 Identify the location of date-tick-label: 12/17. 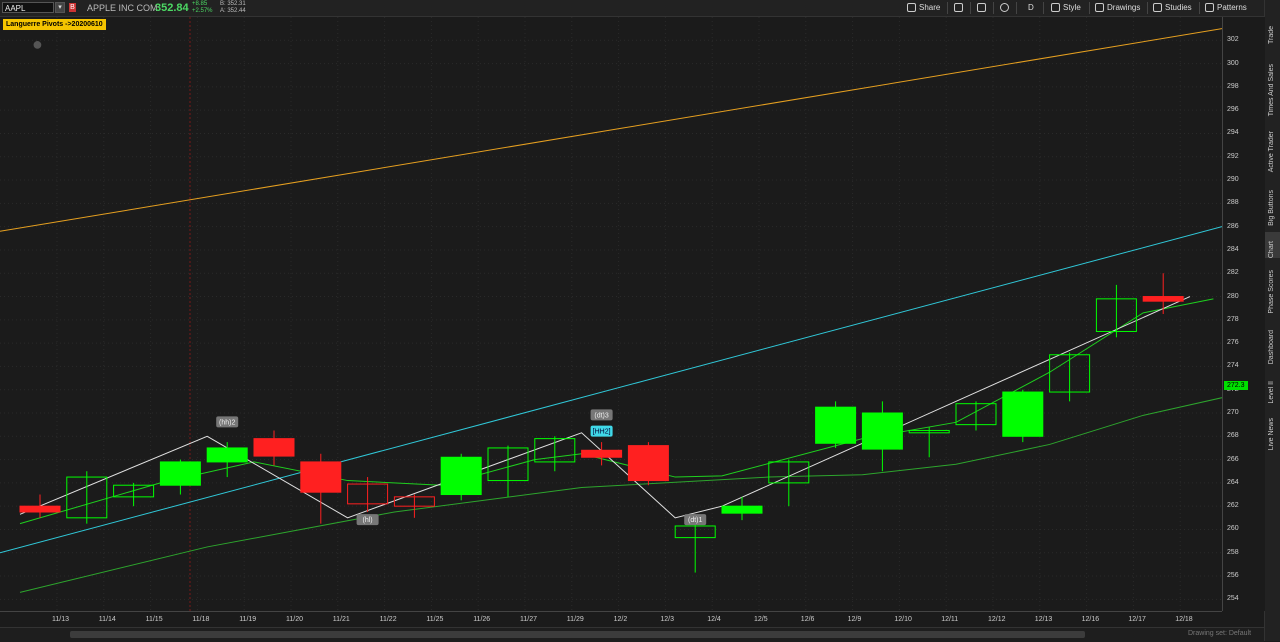
(1137, 619).